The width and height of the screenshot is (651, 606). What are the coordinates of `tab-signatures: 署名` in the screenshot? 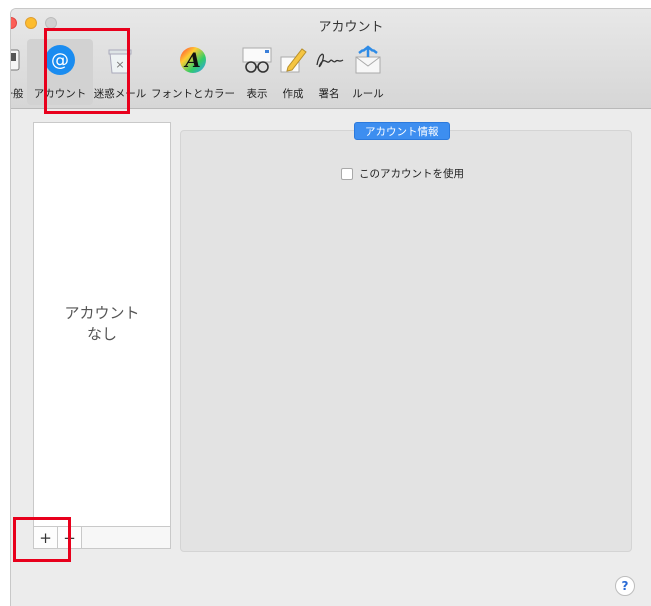 It's located at (329, 72).